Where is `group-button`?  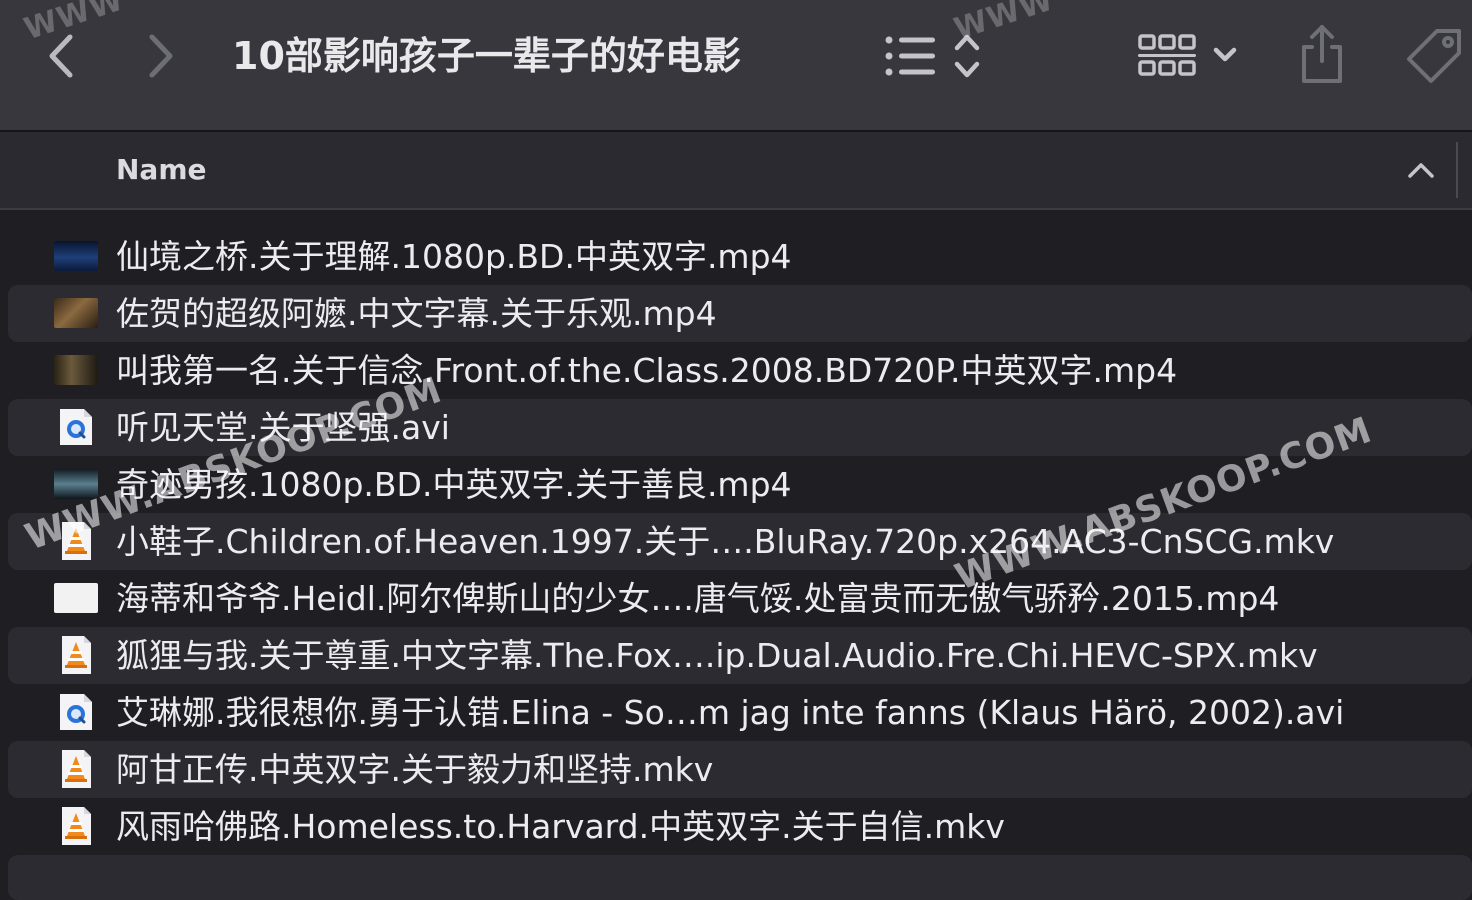 group-button is located at coordinates (1190, 56).